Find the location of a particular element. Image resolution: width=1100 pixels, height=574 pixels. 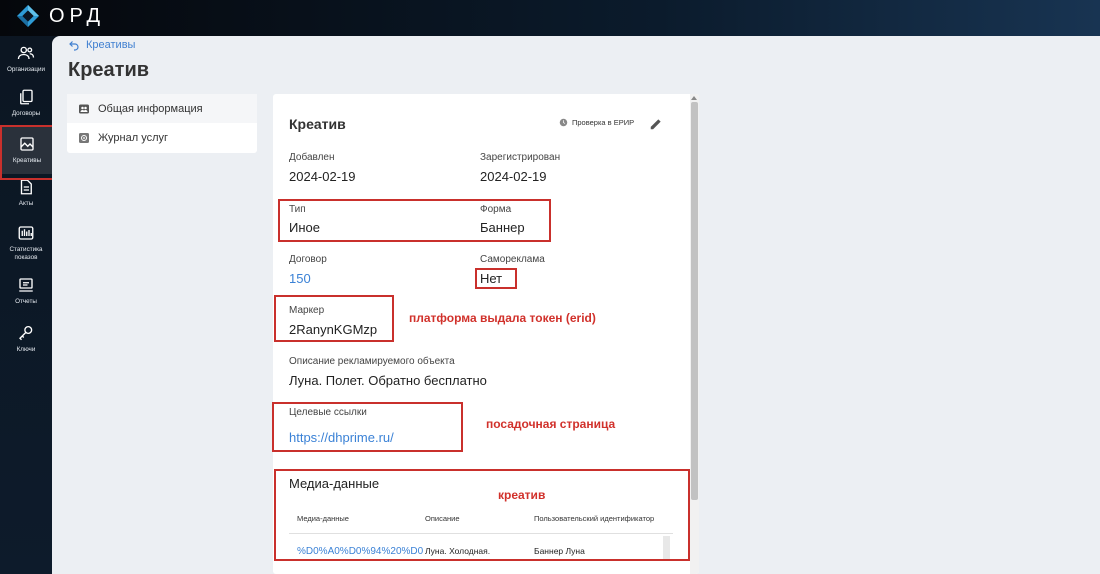

tab-service-log: Журнал услуг is located at coordinates (162, 137).